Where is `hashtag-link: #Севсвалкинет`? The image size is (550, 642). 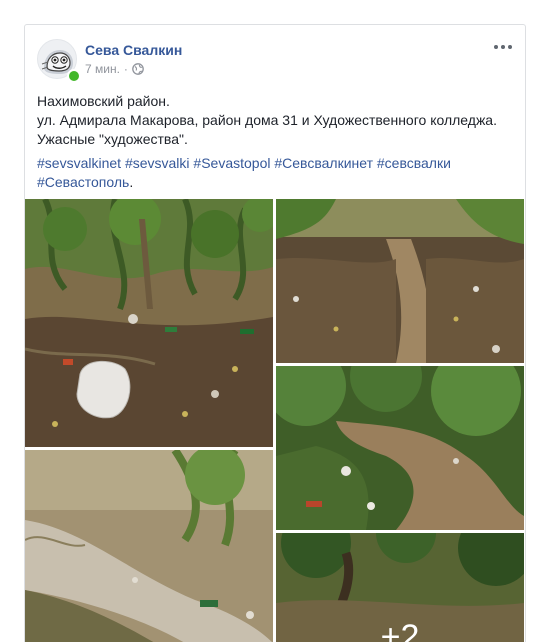 hashtag-link: #Севсвалкинет is located at coordinates (323, 163).